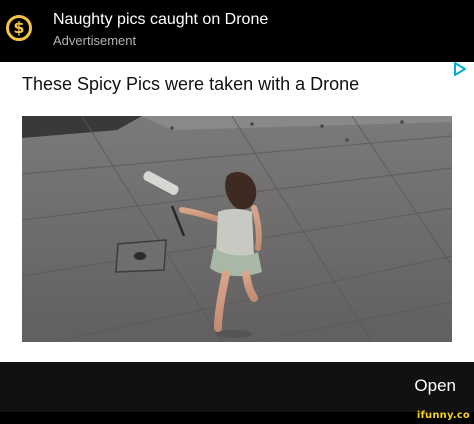 The width and height of the screenshot is (474, 424). What do you see at coordinates (19, 28) in the screenshot?
I see `dollar-coin-icon: $` at bounding box center [19, 28].